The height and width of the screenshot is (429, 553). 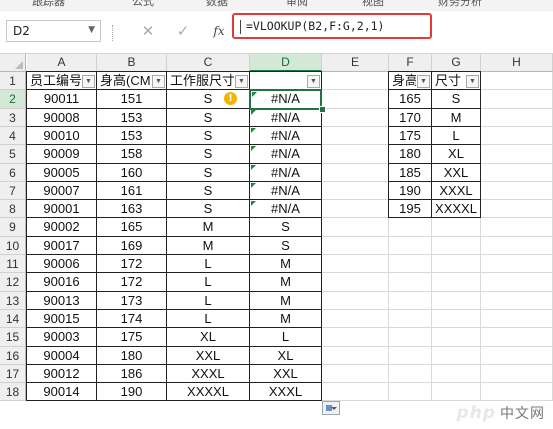 What do you see at coordinates (208, 337) in the screenshot?
I see `cell-c15: XL` at bounding box center [208, 337].